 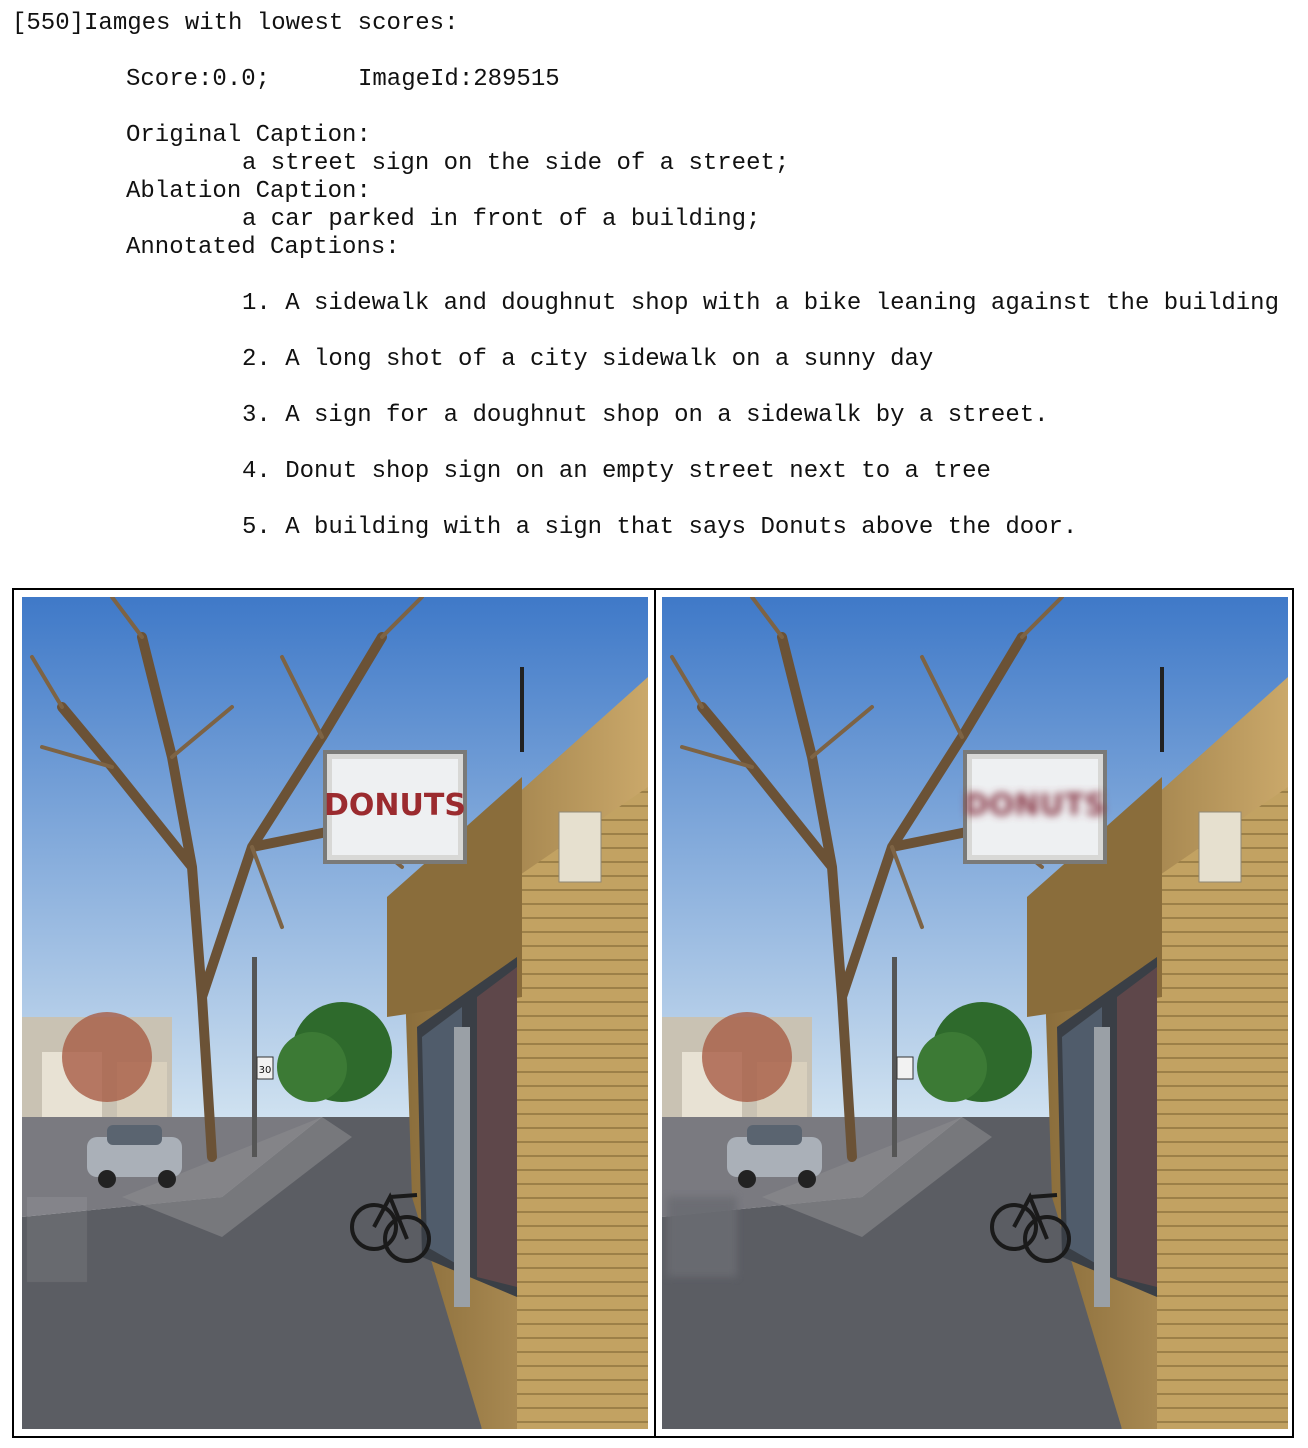 I want to click on cell-prompt: [550], so click(x=48, y=23).